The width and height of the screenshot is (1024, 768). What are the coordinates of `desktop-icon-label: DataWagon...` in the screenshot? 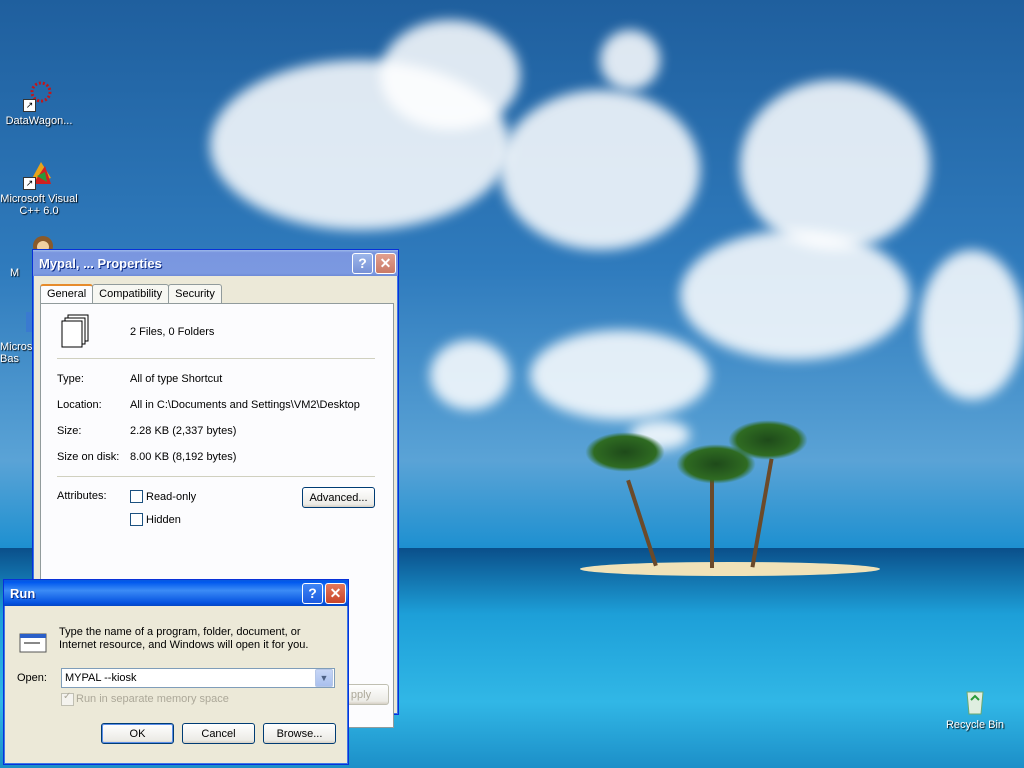 It's located at (39, 121).